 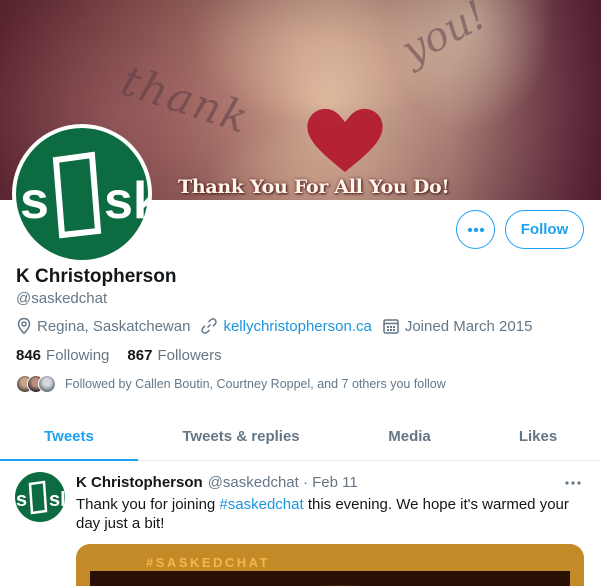 I want to click on media-tag-text: #SASKEDCHAT, so click(x=208, y=562).